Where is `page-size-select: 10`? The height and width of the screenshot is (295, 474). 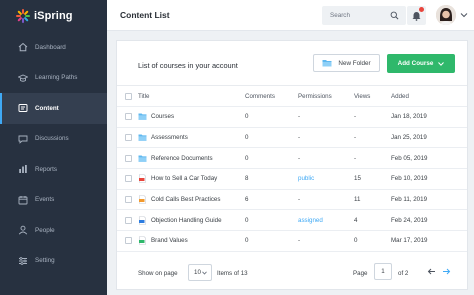 page-size-select: 10 is located at coordinates (200, 272).